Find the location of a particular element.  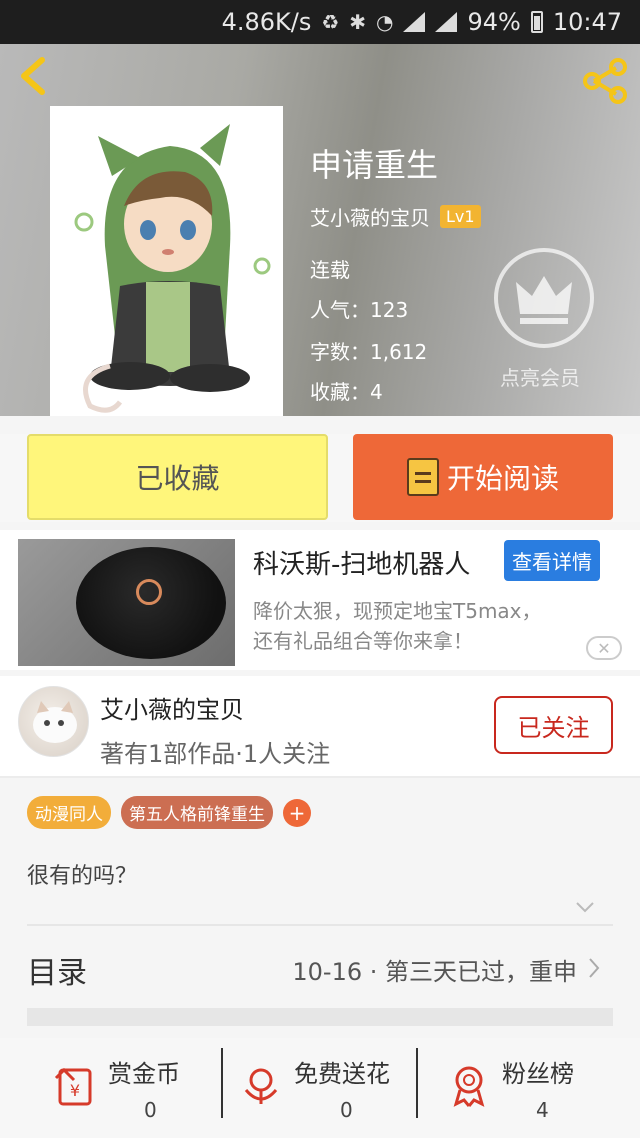

battery-icon is located at coordinates (536, 22).